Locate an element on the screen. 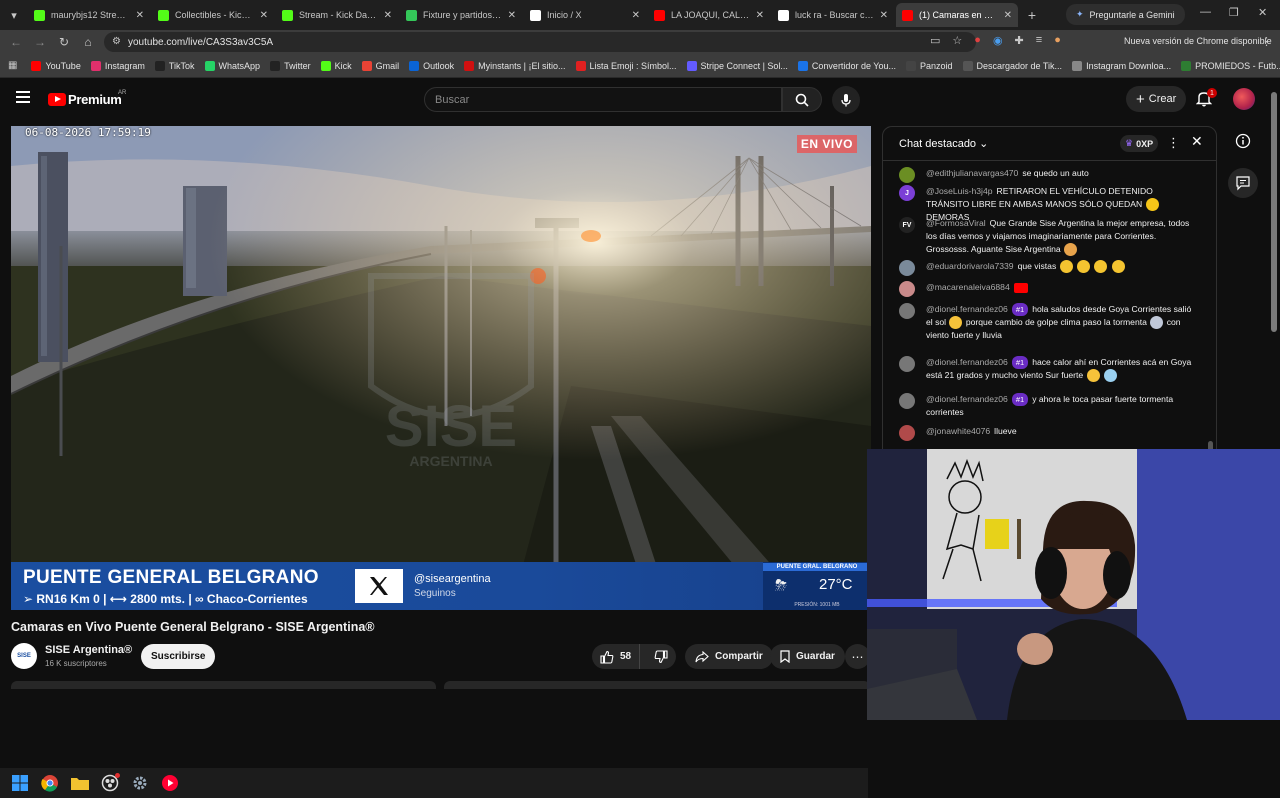 This screenshot has height=798, width=1280. tab-search-list-icon: ≡ is located at coordinates (1039, 40).